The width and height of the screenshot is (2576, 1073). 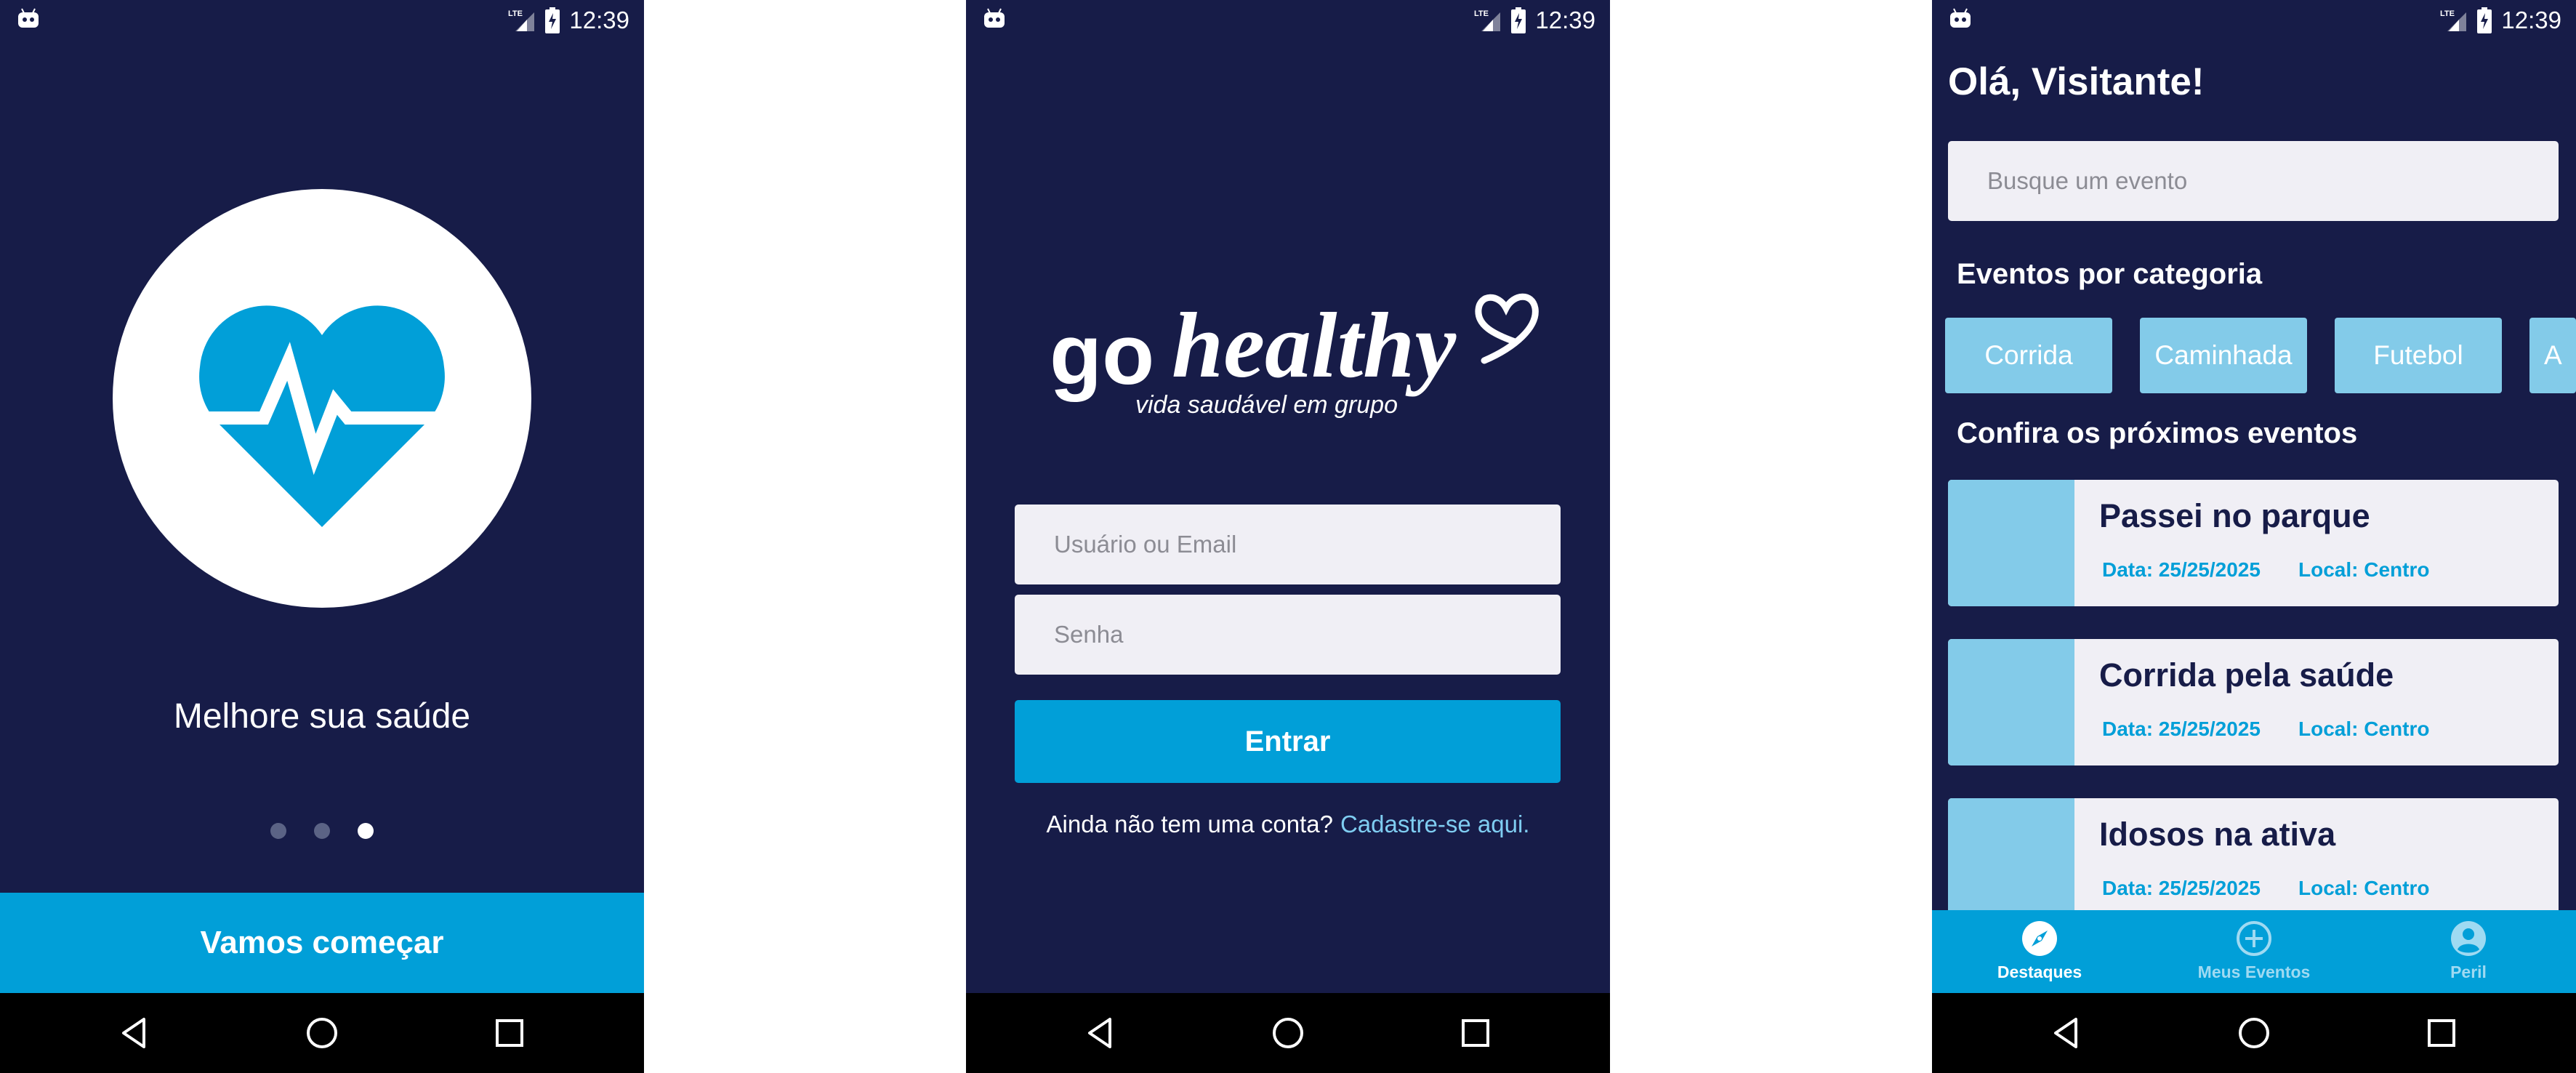 I want to click on categories-title: Eventos por categoria, so click(x=2110, y=274).